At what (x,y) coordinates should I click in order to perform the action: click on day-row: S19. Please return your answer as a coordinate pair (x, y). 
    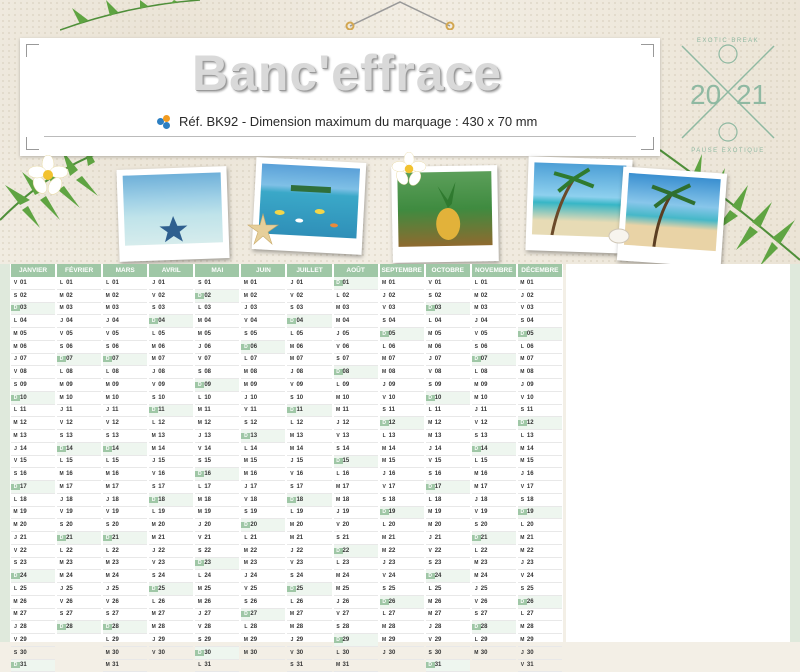
    Looking at the image, I should click on (263, 513).